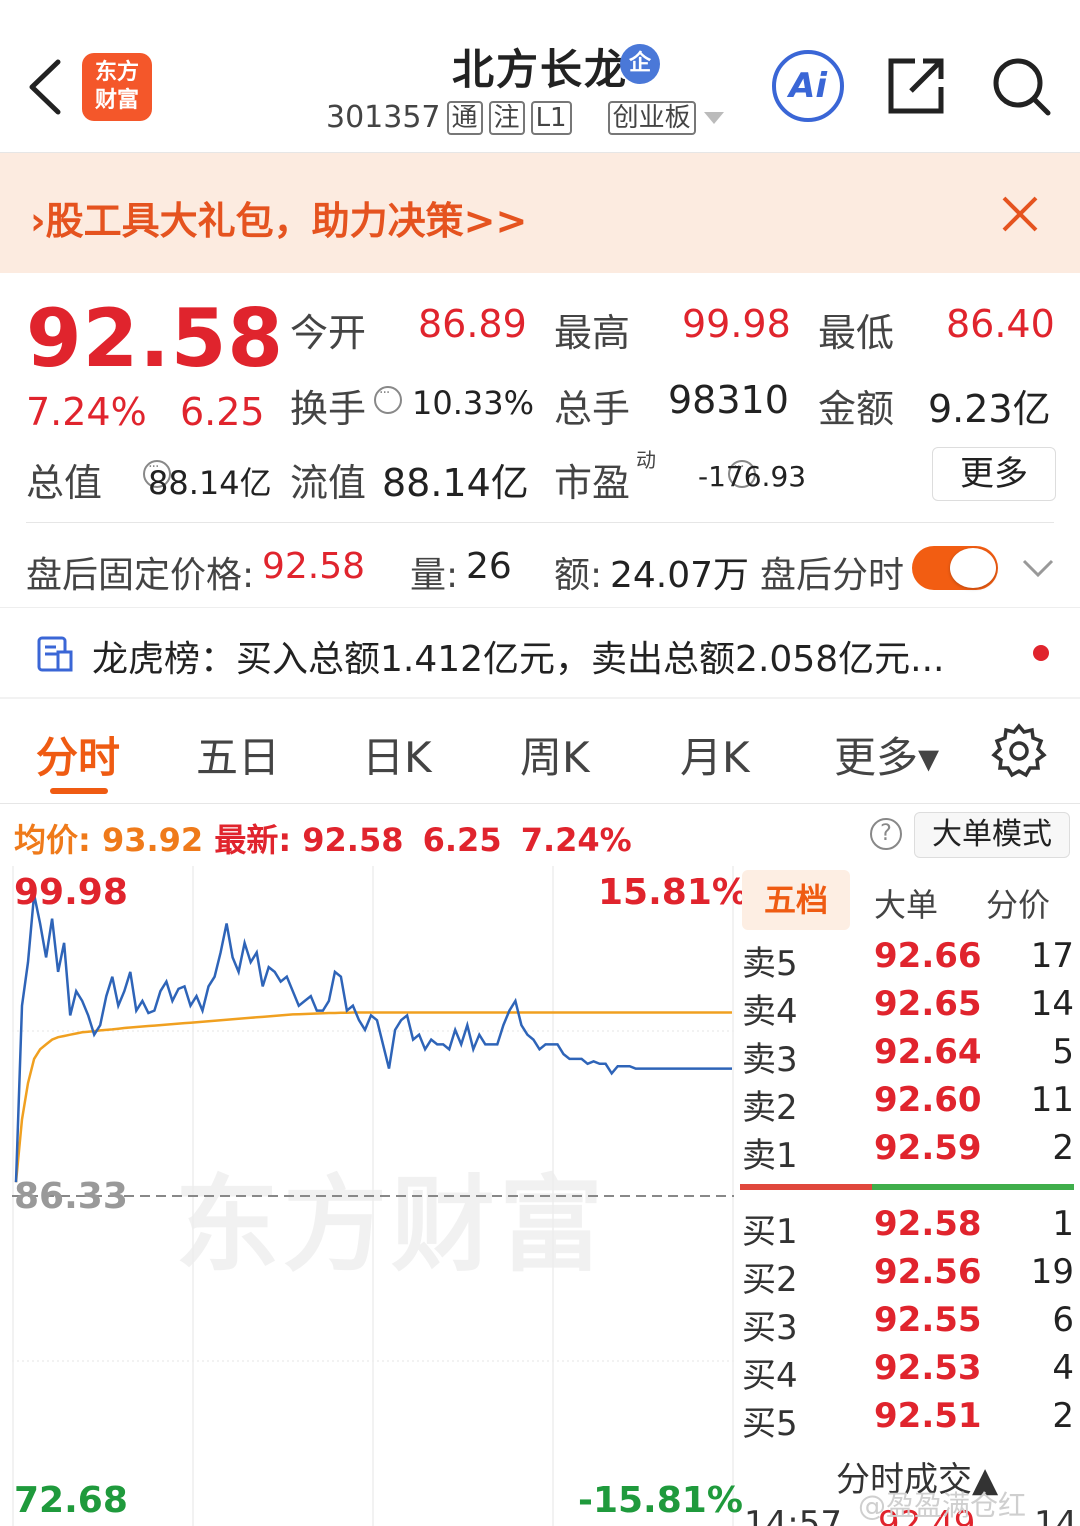 Image resolution: width=1080 pixels, height=1526 pixels. Describe the element at coordinates (373, 1038) in the screenshot. I see `price-line` at that location.